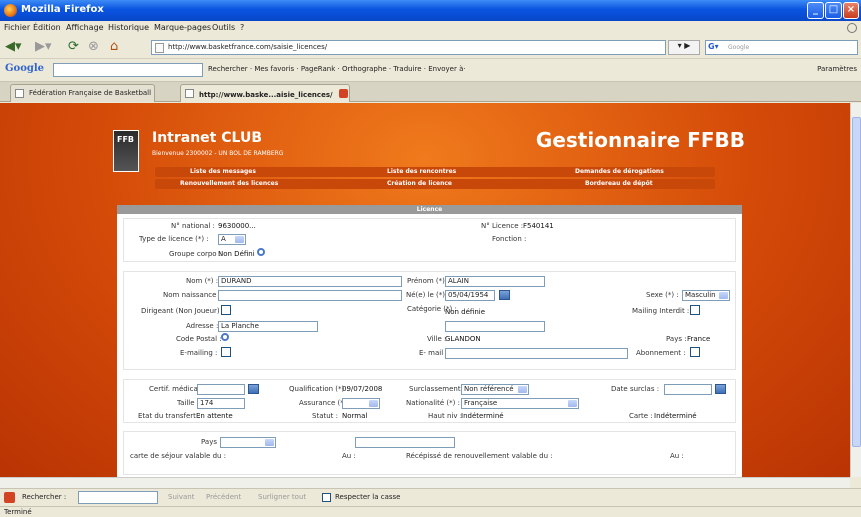  I want to click on sexe-label: Sexe (*) :, so click(662, 295).